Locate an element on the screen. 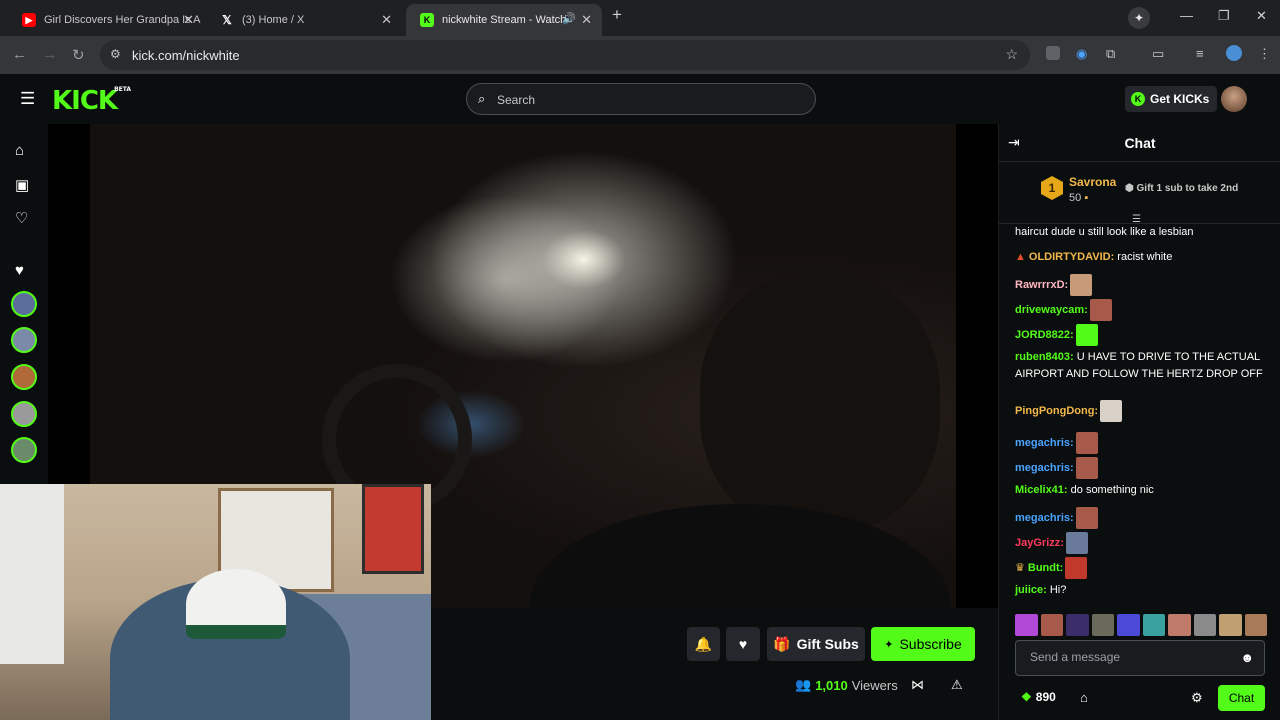 This screenshot has height=720, width=1280. chat-username: OLDIRTYDAVID: is located at coordinates (1071, 257).